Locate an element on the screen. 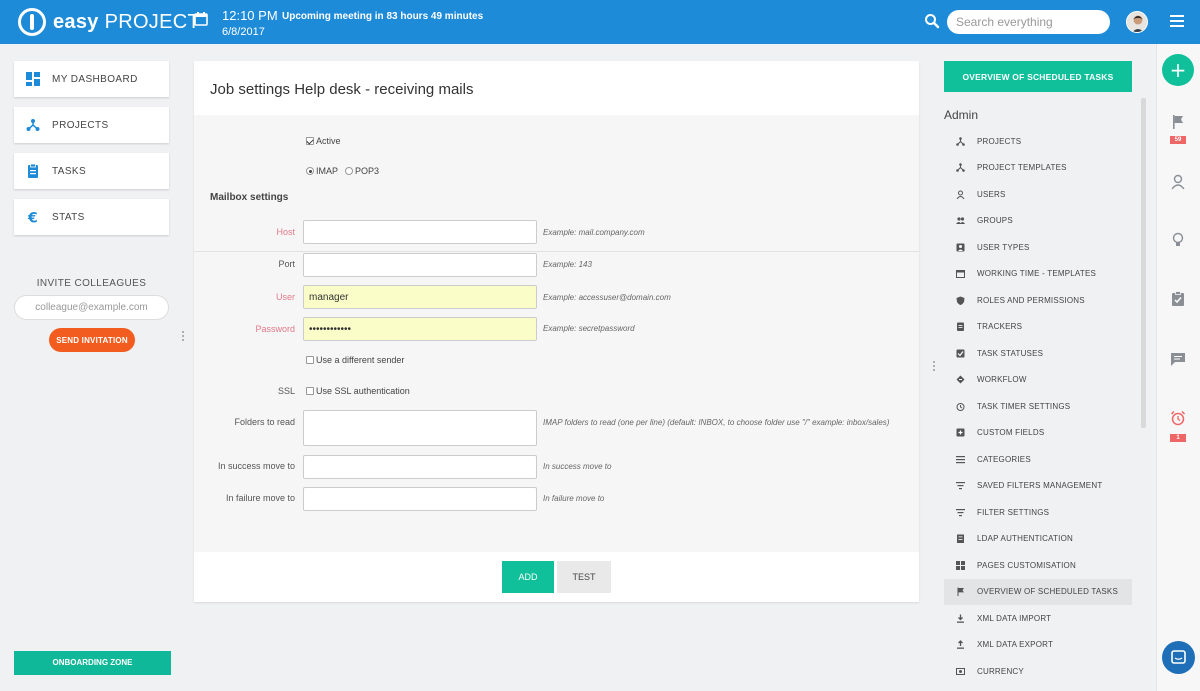 The image size is (1200, 691). ldap-icon is located at coordinates (960, 539).